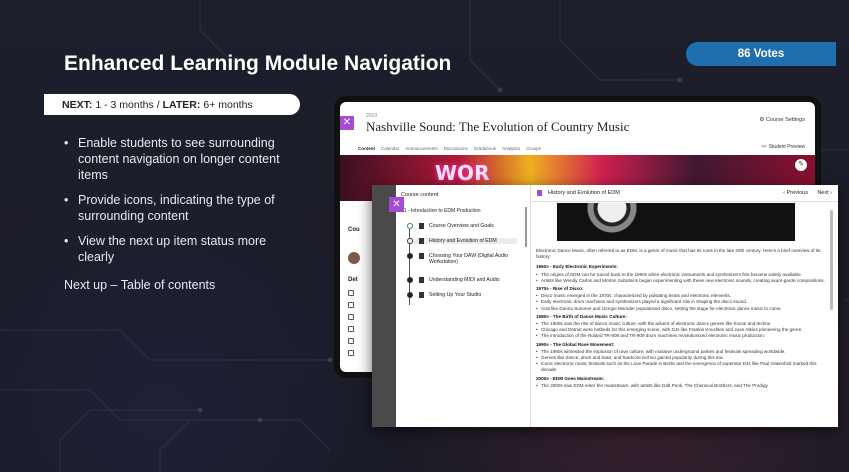  What do you see at coordinates (456, 148) in the screenshot?
I see `tab-discussions: Discussions` at bounding box center [456, 148].